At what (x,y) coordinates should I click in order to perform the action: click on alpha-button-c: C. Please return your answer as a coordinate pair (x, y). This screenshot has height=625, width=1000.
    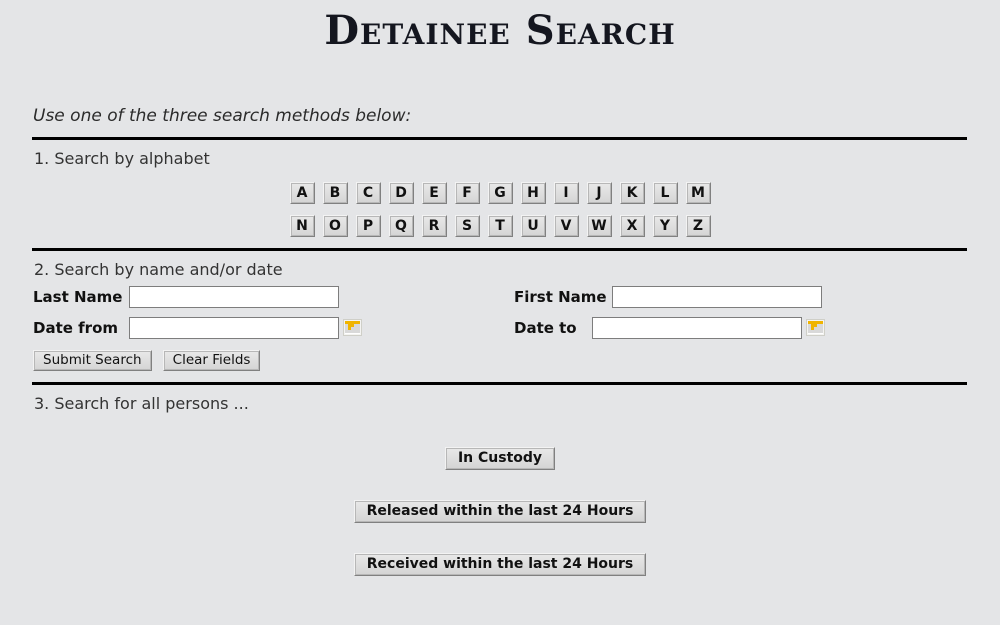
    Looking at the image, I should click on (368, 193).